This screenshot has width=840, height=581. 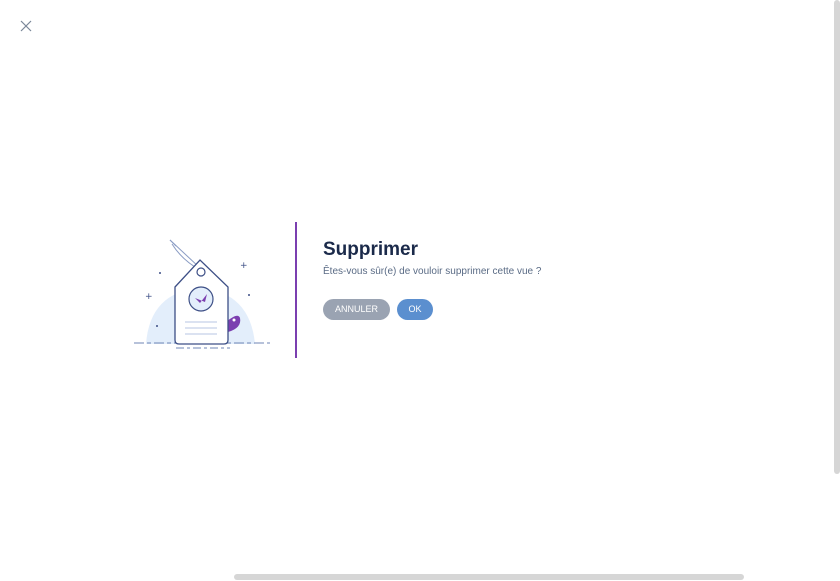 What do you see at coordinates (415, 309) in the screenshot?
I see `ok-button: OK` at bounding box center [415, 309].